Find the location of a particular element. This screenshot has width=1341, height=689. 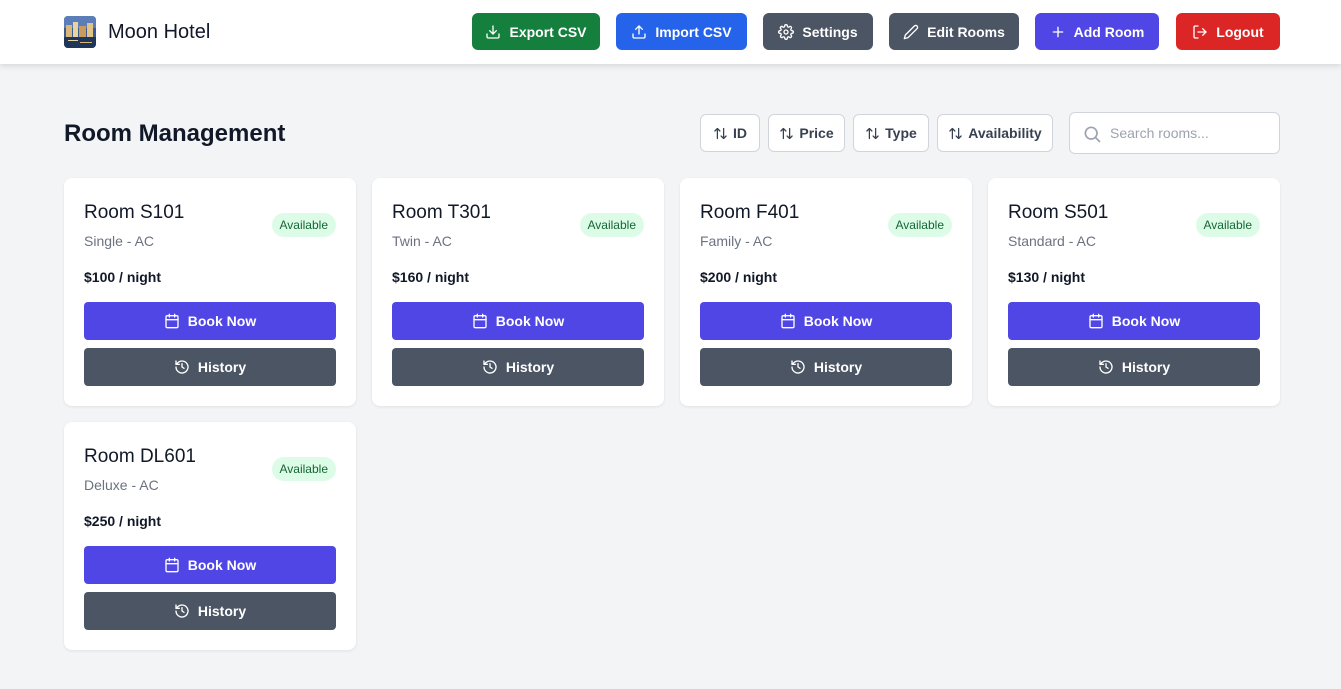

gear-icon is located at coordinates (786, 31).